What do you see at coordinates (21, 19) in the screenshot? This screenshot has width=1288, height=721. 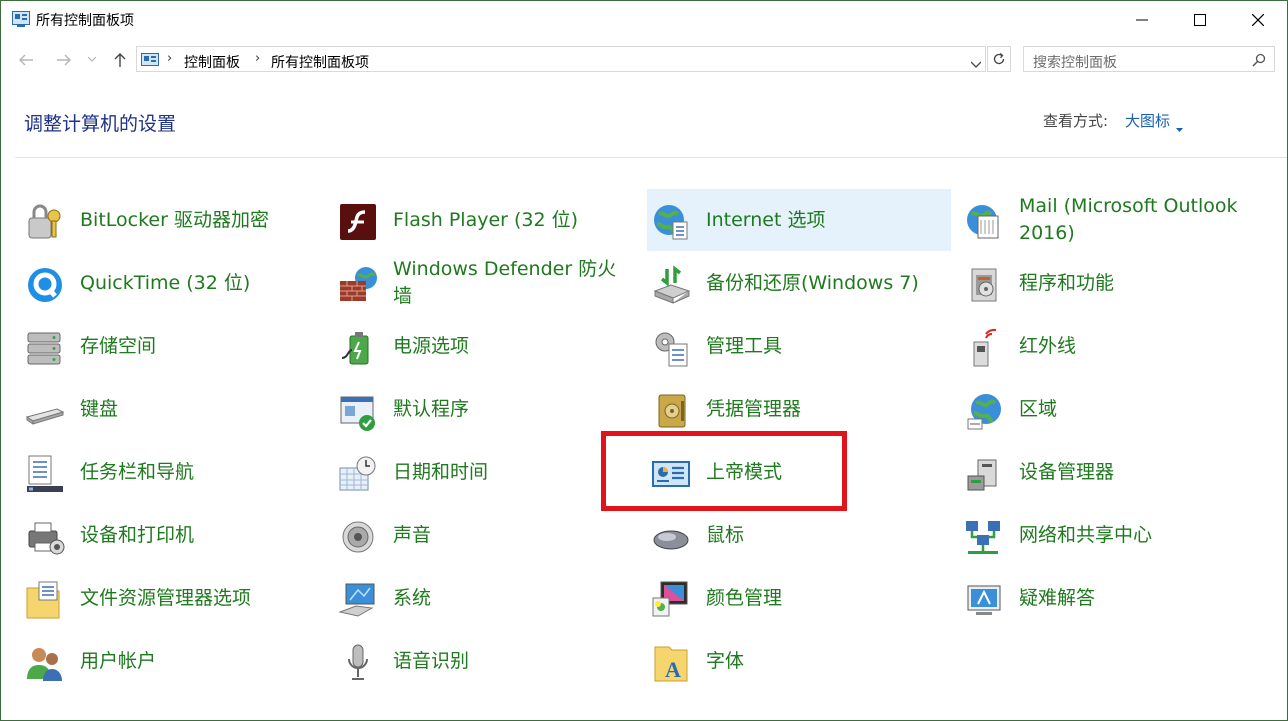 I see `control-panel-icon` at bounding box center [21, 19].